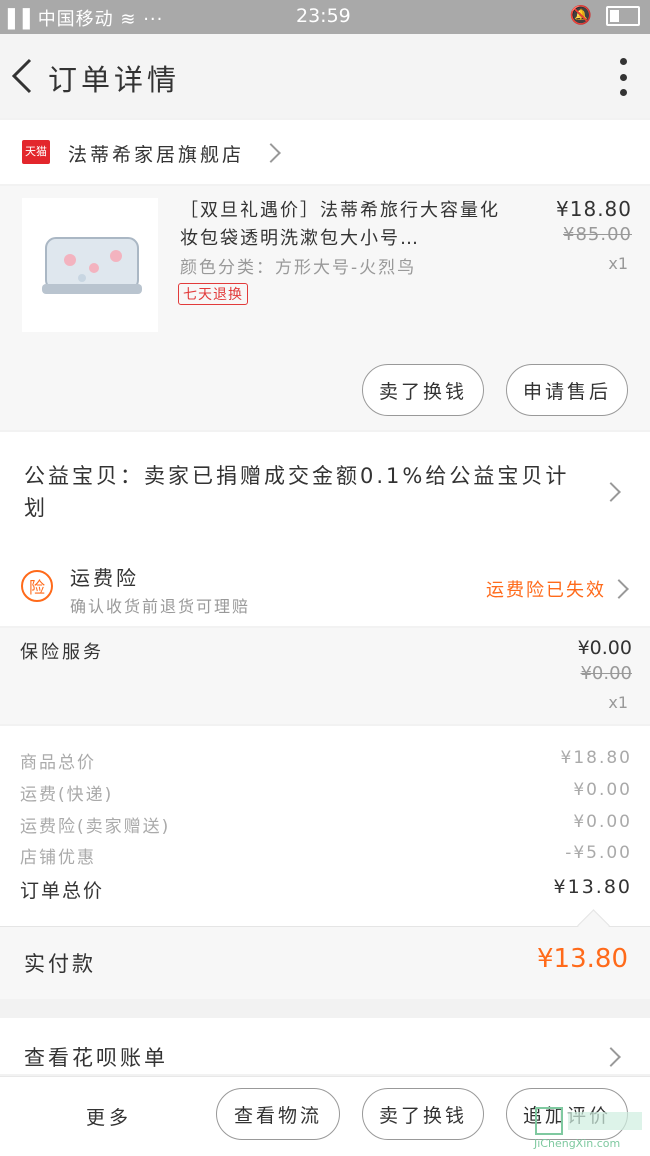  I want to click on product-original-price: ¥85.00, so click(597, 234).